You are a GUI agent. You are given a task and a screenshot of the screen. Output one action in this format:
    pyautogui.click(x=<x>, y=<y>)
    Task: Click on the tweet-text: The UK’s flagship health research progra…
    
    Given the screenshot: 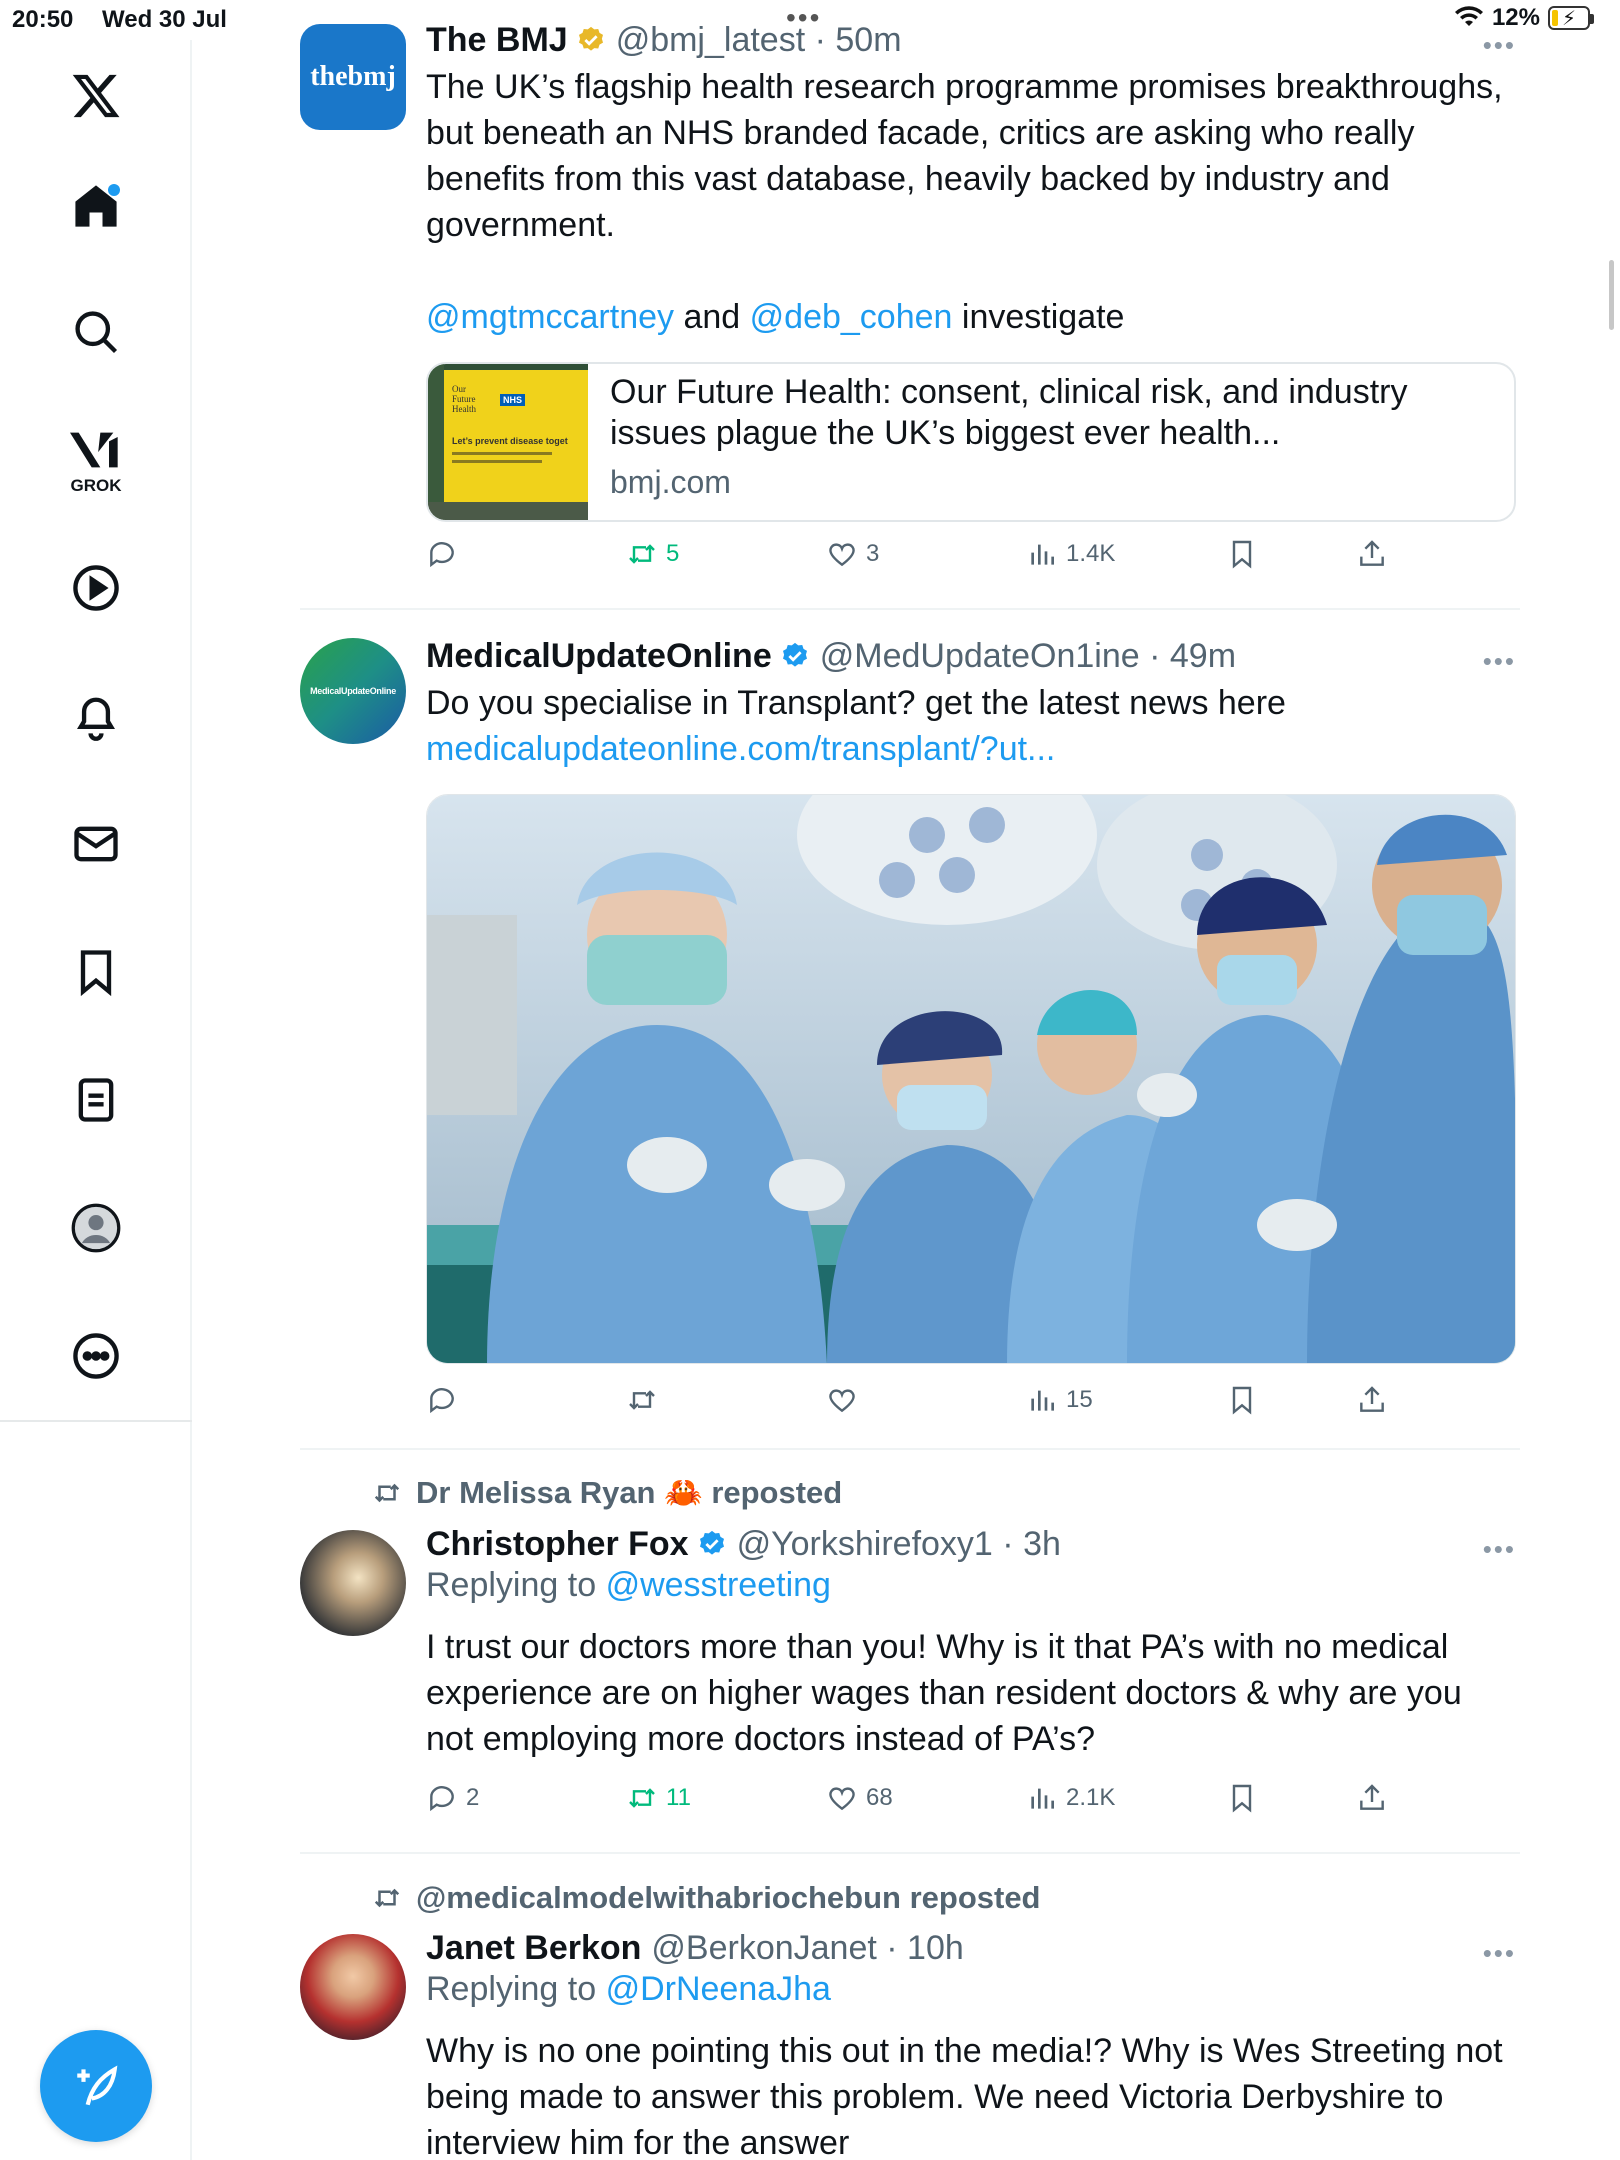 What is the action you would take?
    pyautogui.click(x=964, y=156)
    